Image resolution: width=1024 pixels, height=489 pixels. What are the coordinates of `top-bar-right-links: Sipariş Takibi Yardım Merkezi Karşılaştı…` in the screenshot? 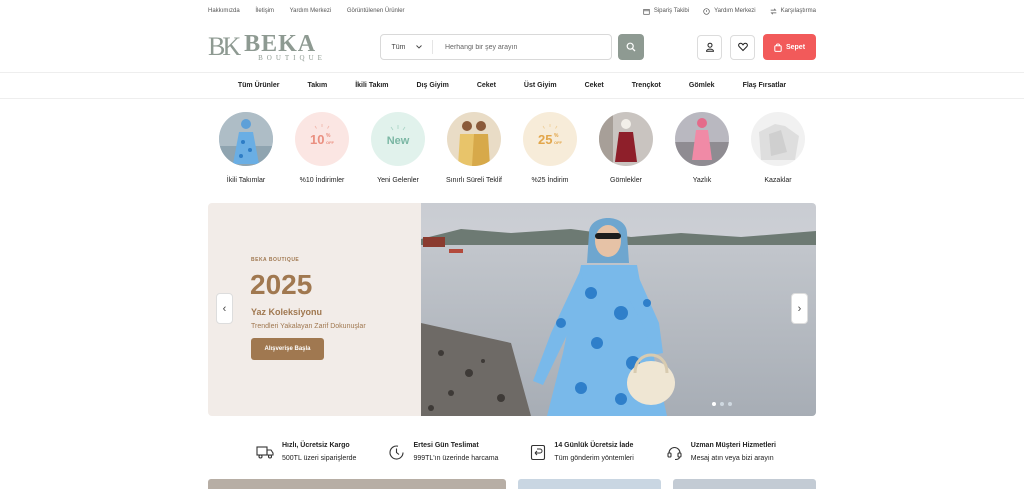 It's located at (729, 11).